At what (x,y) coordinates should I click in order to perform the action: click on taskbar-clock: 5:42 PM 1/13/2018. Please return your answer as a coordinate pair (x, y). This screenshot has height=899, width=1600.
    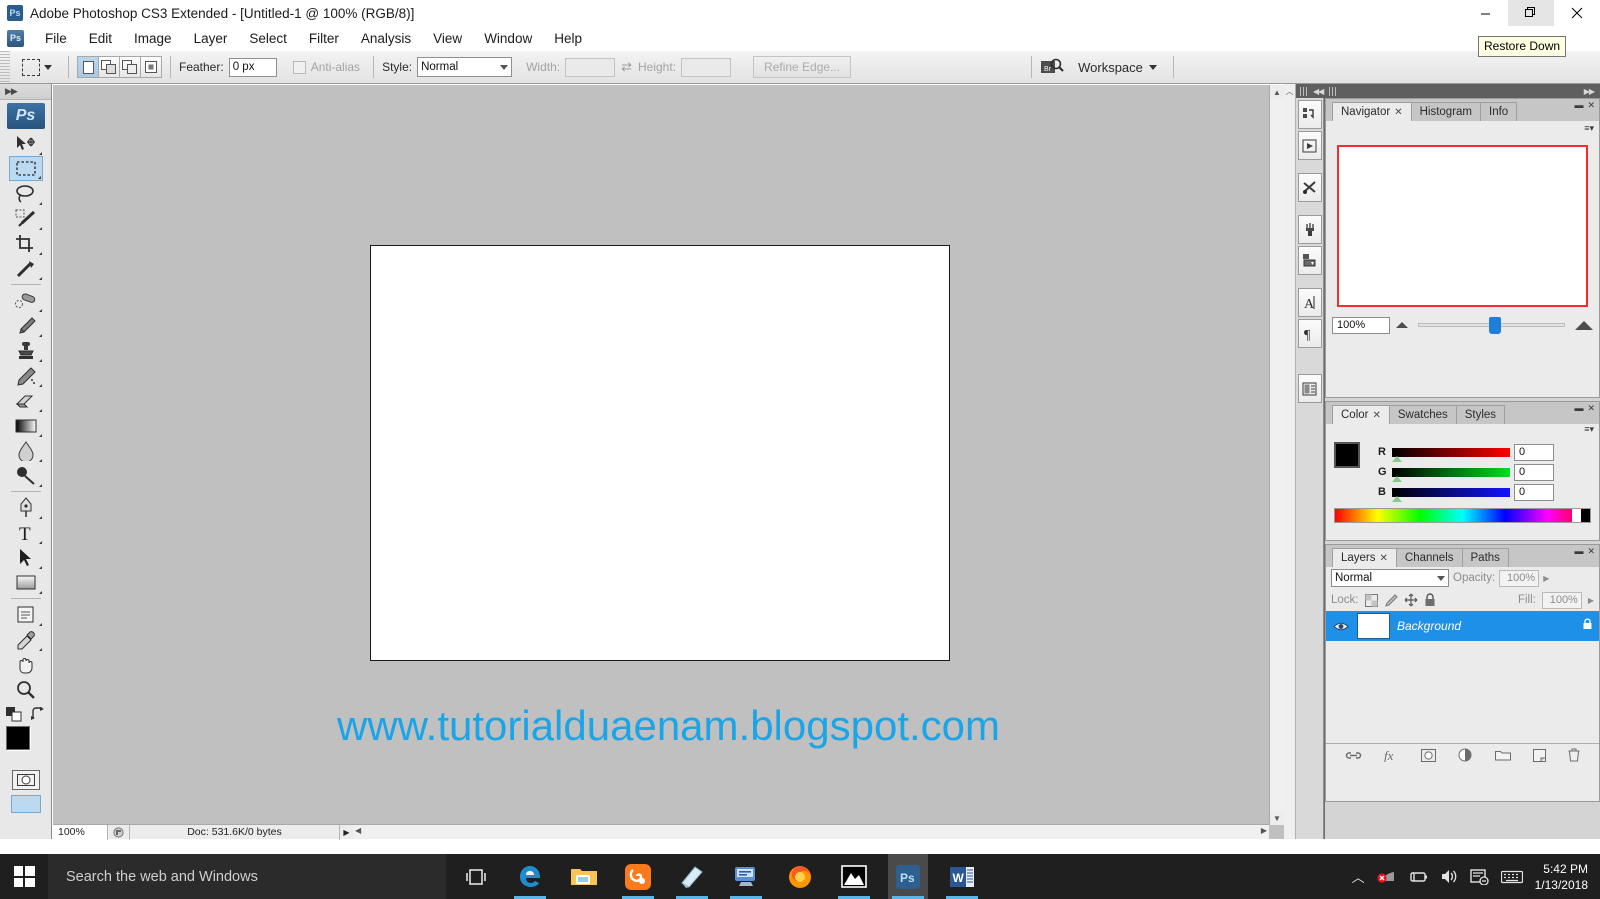
    Looking at the image, I should click on (1561, 877).